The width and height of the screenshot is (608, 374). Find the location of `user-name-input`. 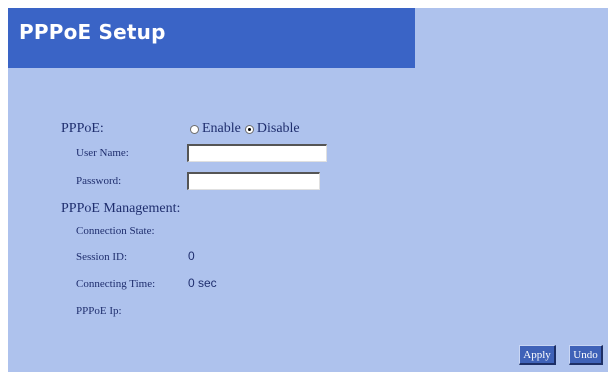

user-name-input is located at coordinates (257, 153).